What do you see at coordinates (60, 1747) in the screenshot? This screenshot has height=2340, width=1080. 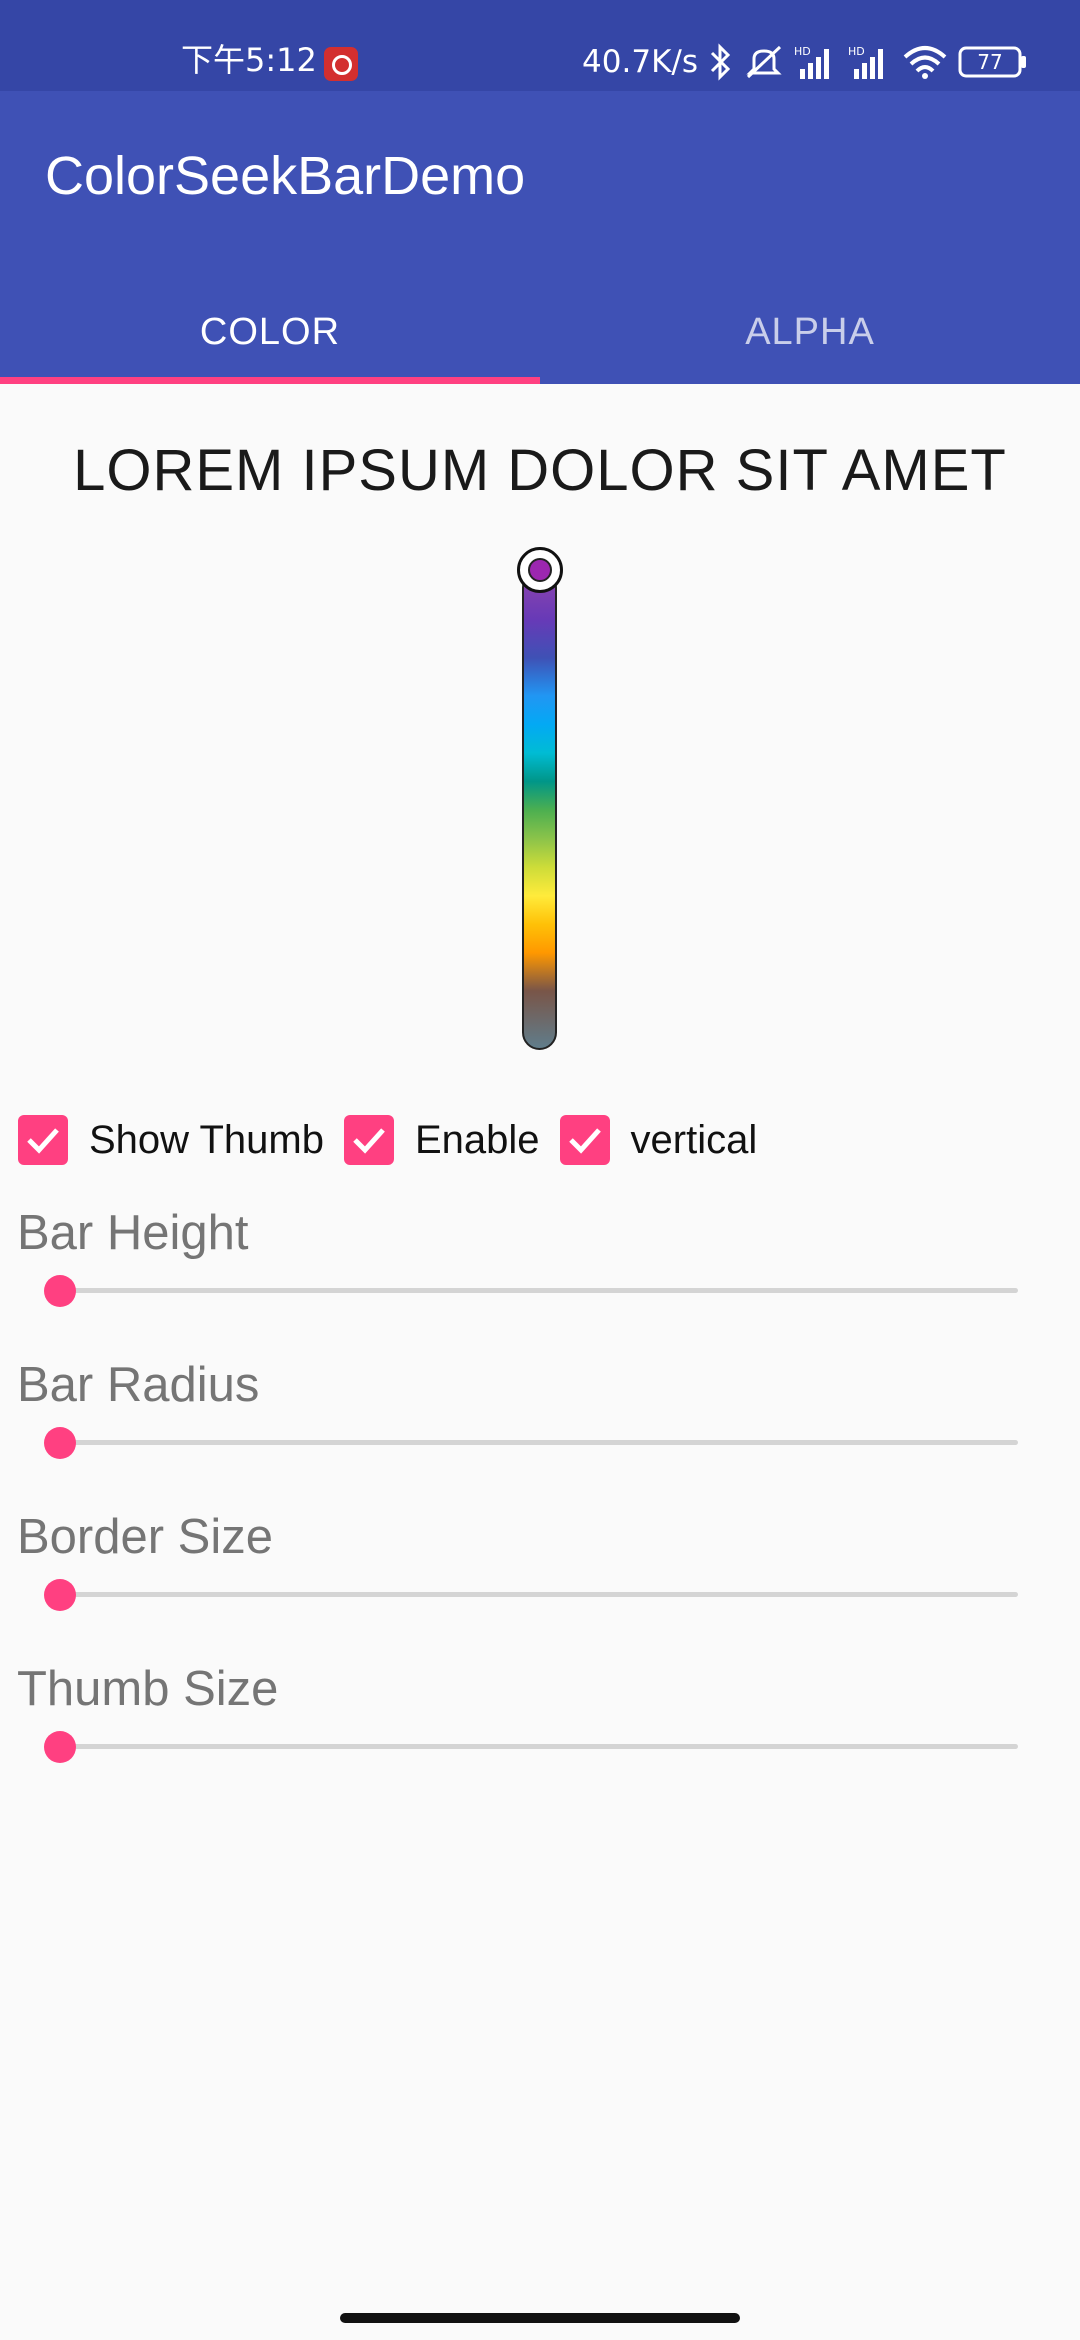 I see `thumb-size-slider-thumb` at bounding box center [60, 1747].